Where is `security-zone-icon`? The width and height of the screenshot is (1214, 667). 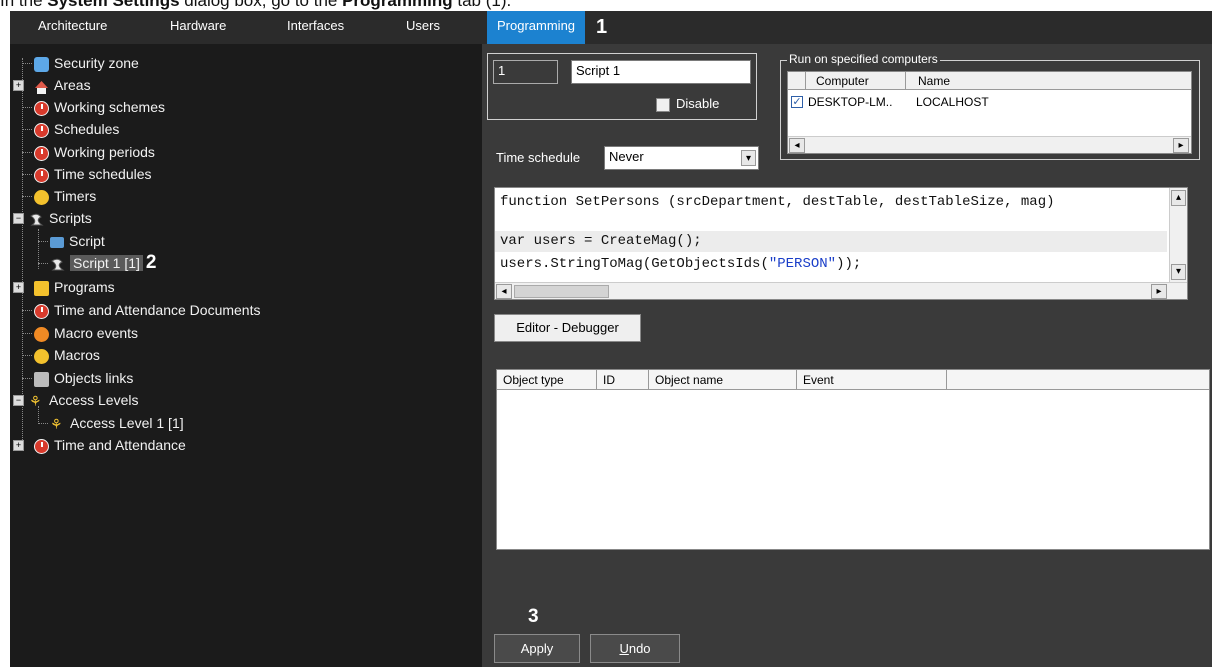 security-zone-icon is located at coordinates (41, 64).